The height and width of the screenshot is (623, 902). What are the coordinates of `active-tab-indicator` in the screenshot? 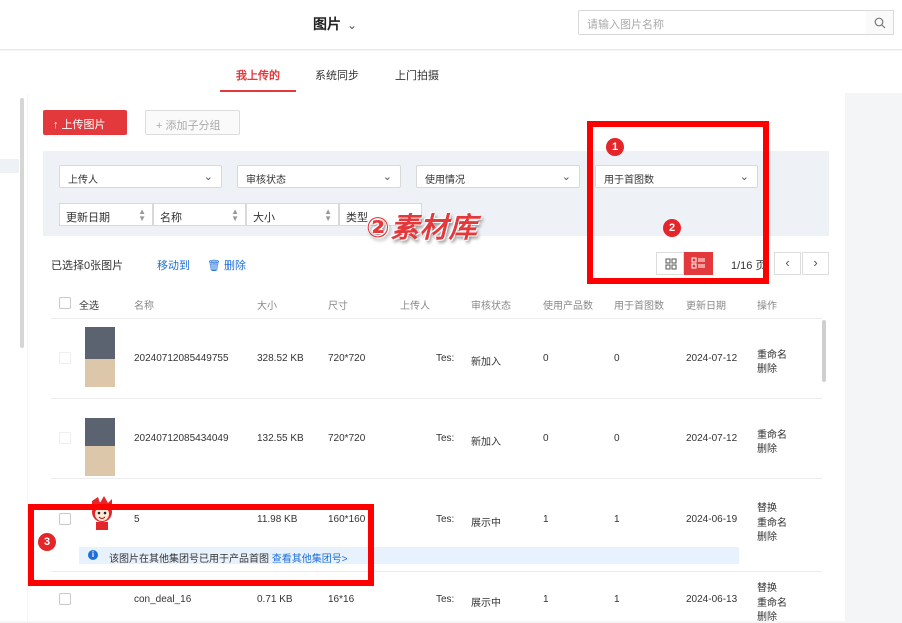 It's located at (258, 91).